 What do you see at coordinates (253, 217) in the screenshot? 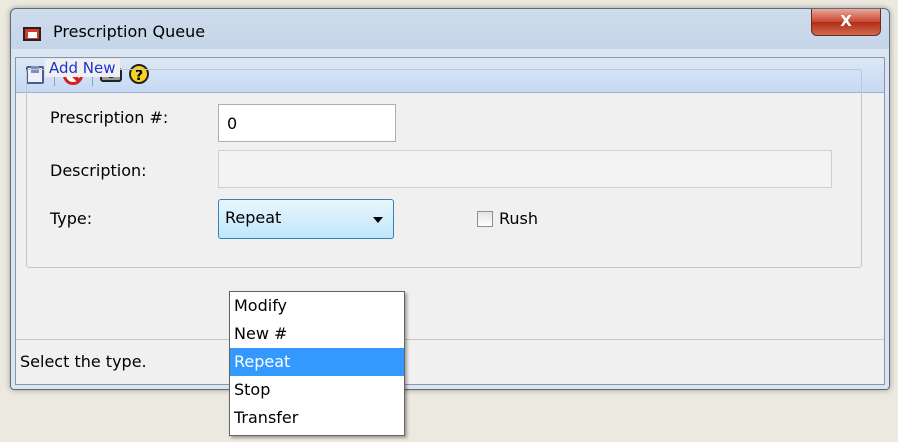
I see `type-selected-value: Repeat` at bounding box center [253, 217].